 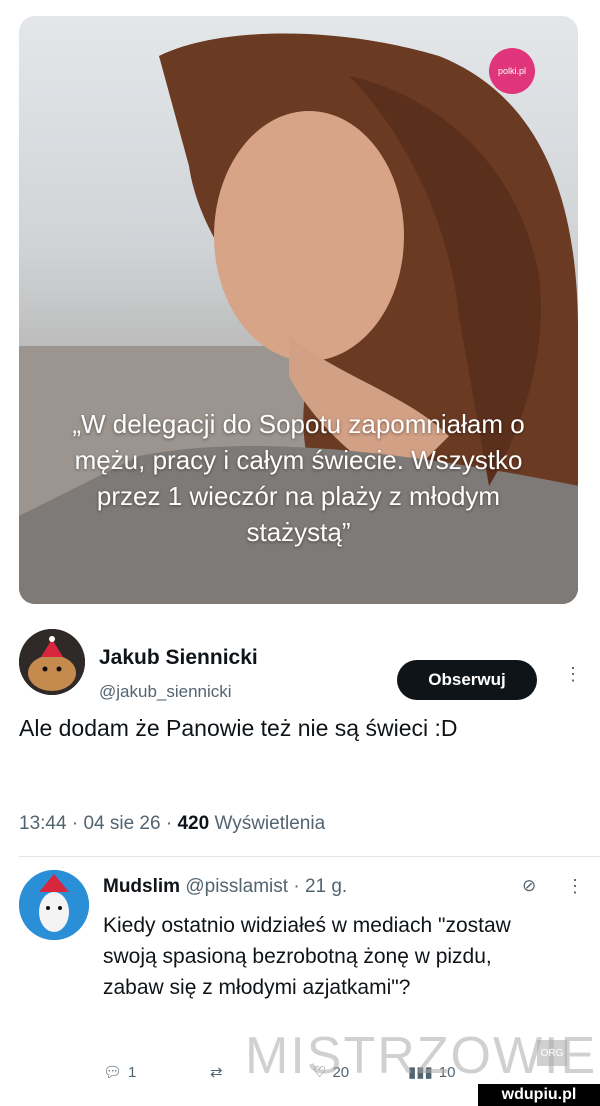 I want to click on reply-author-name: Mudslim, so click(x=141, y=886).